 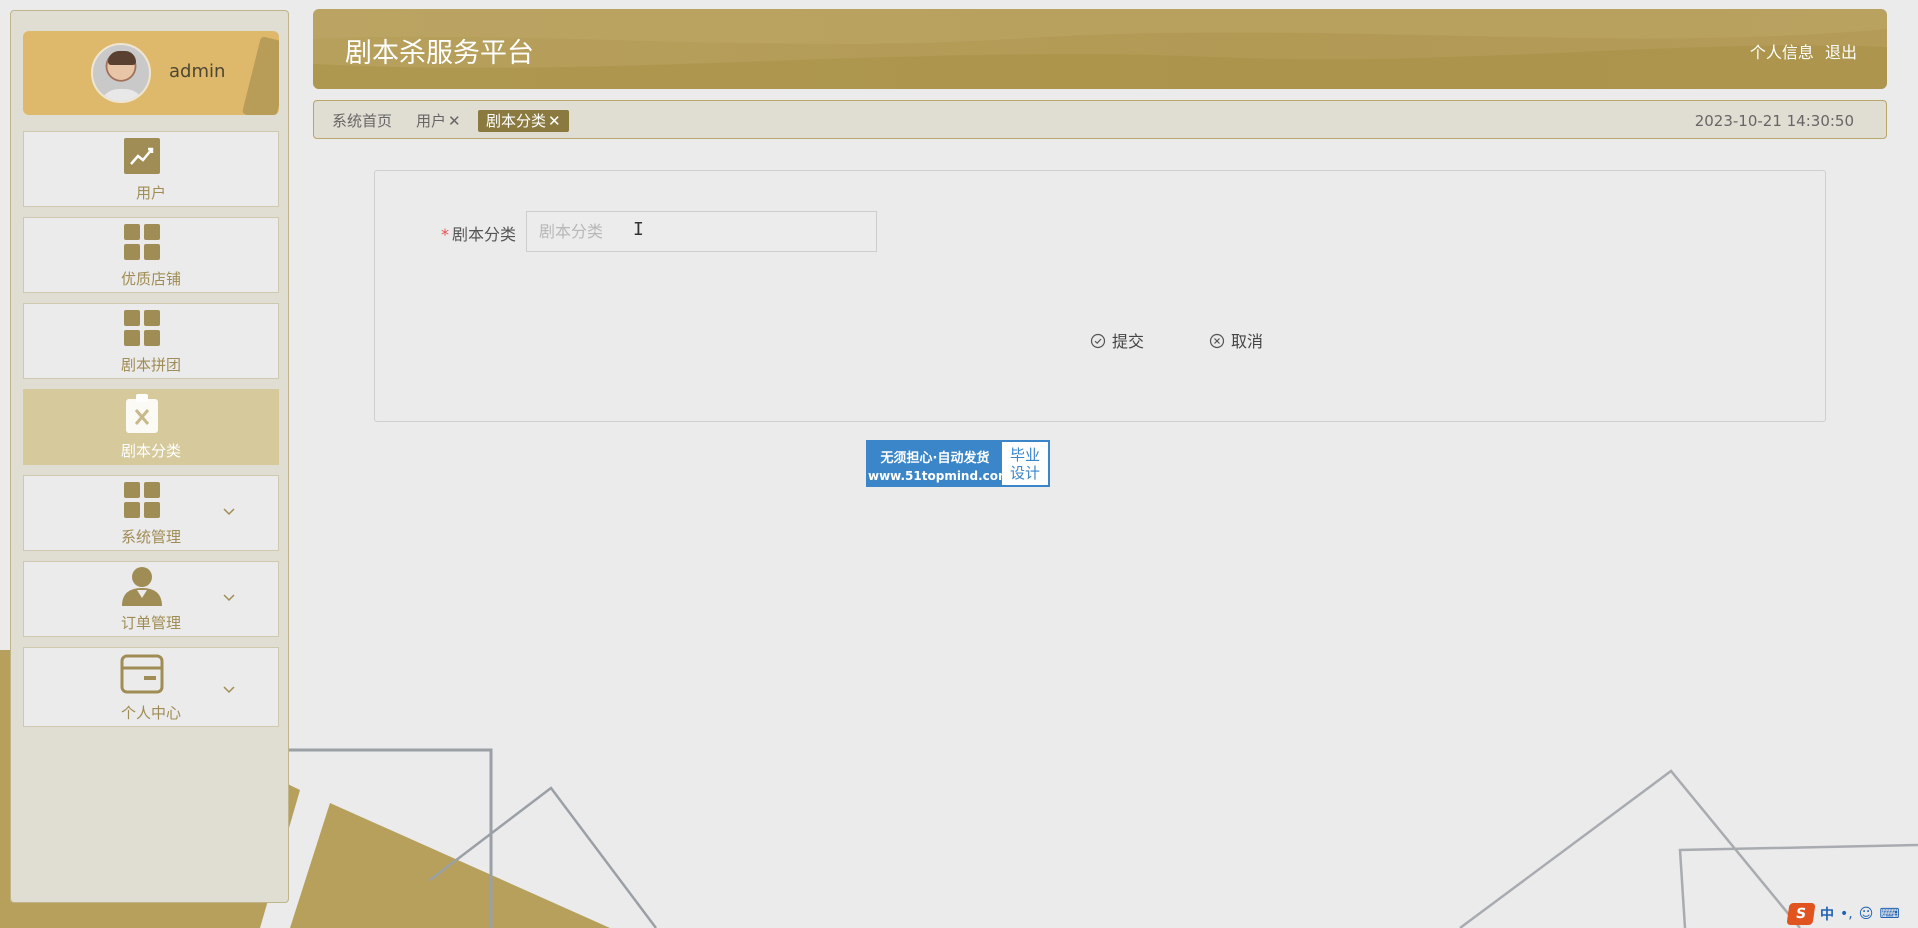 I want to click on chart-icon, so click(x=142, y=156).